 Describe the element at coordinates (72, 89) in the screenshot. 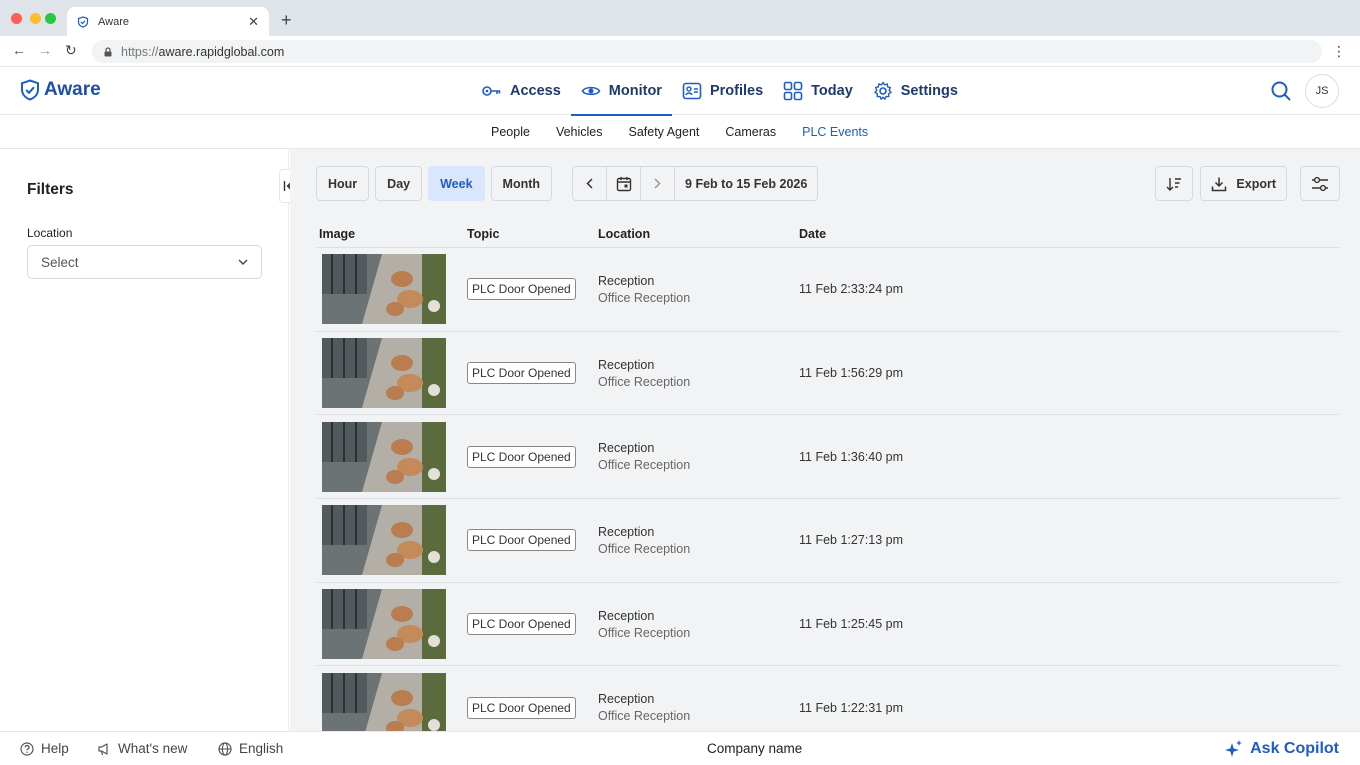

I see `logo-text: Aware` at that location.